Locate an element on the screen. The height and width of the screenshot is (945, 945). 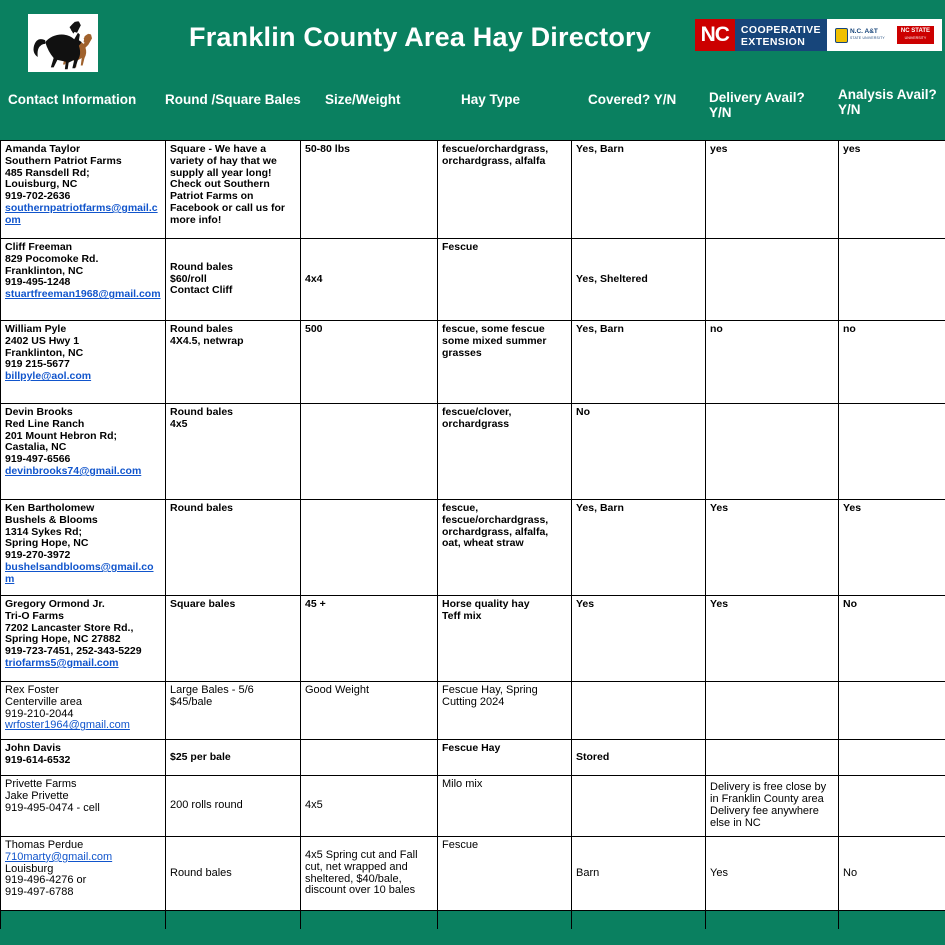
covered-cell: Yes, Sheltered is located at coordinates (638, 279).